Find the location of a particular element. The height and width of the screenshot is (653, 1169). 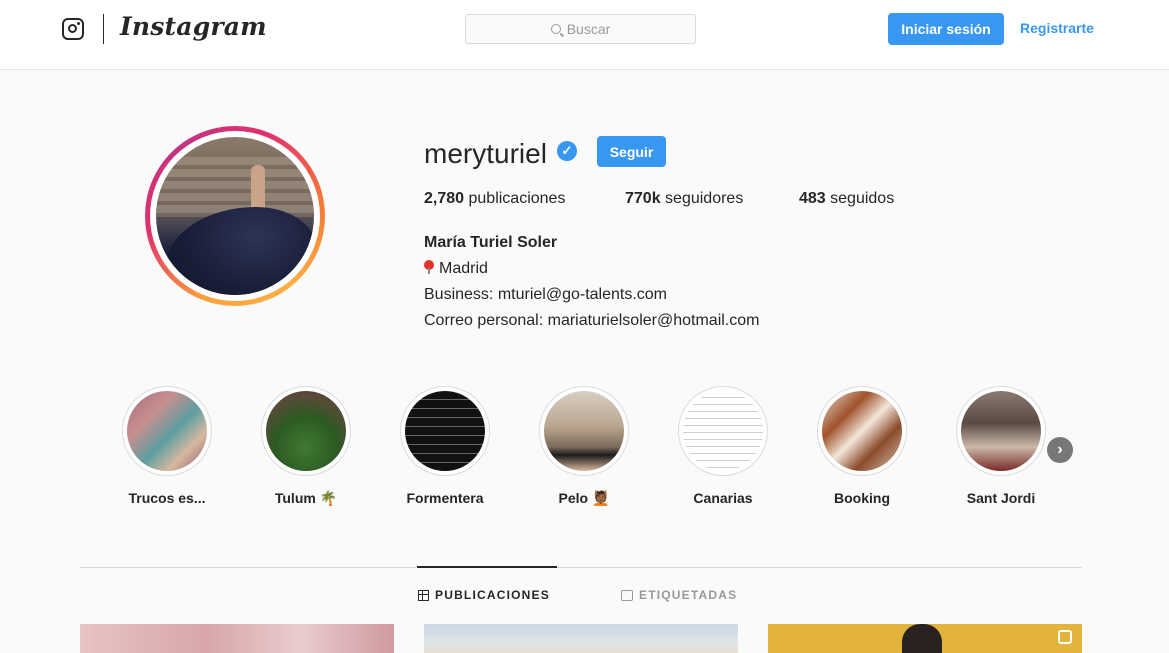

highlight-item: Pelo 💆🏾 is located at coordinates (584, 446).